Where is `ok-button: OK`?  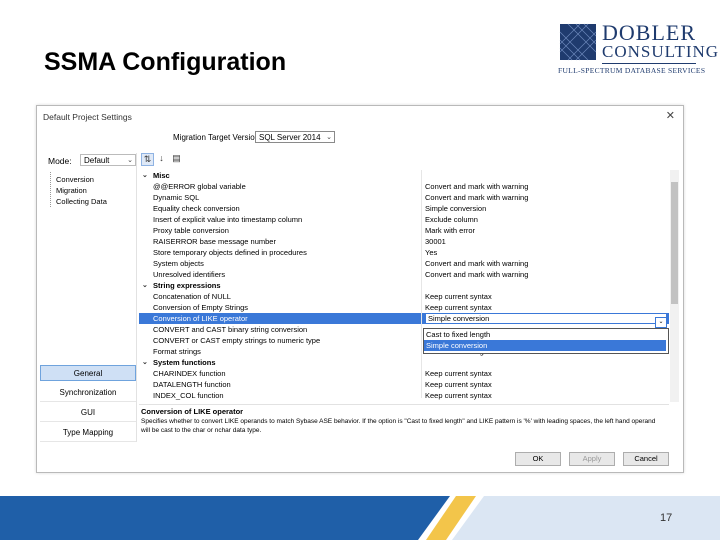 ok-button: OK is located at coordinates (538, 459).